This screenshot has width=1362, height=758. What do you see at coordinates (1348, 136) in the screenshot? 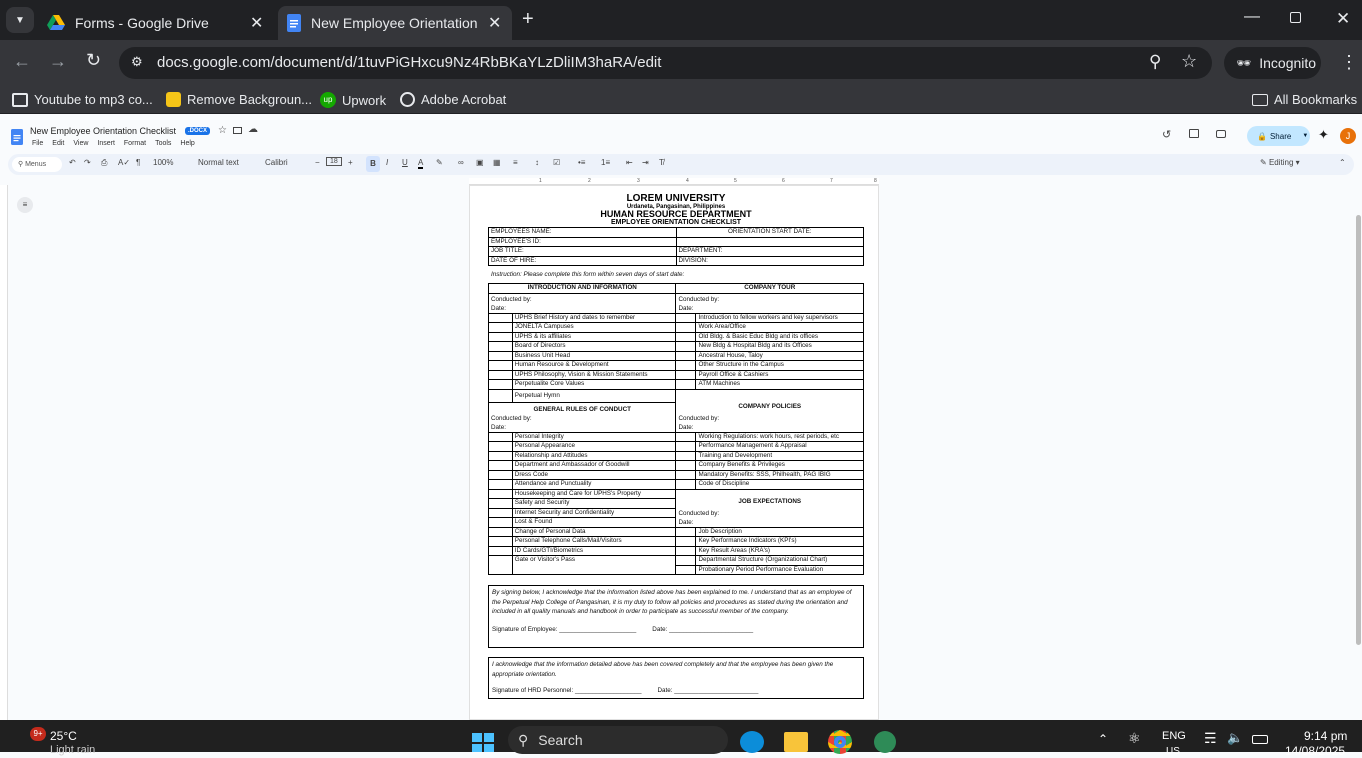
I see `avatar: J` at bounding box center [1348, 136].